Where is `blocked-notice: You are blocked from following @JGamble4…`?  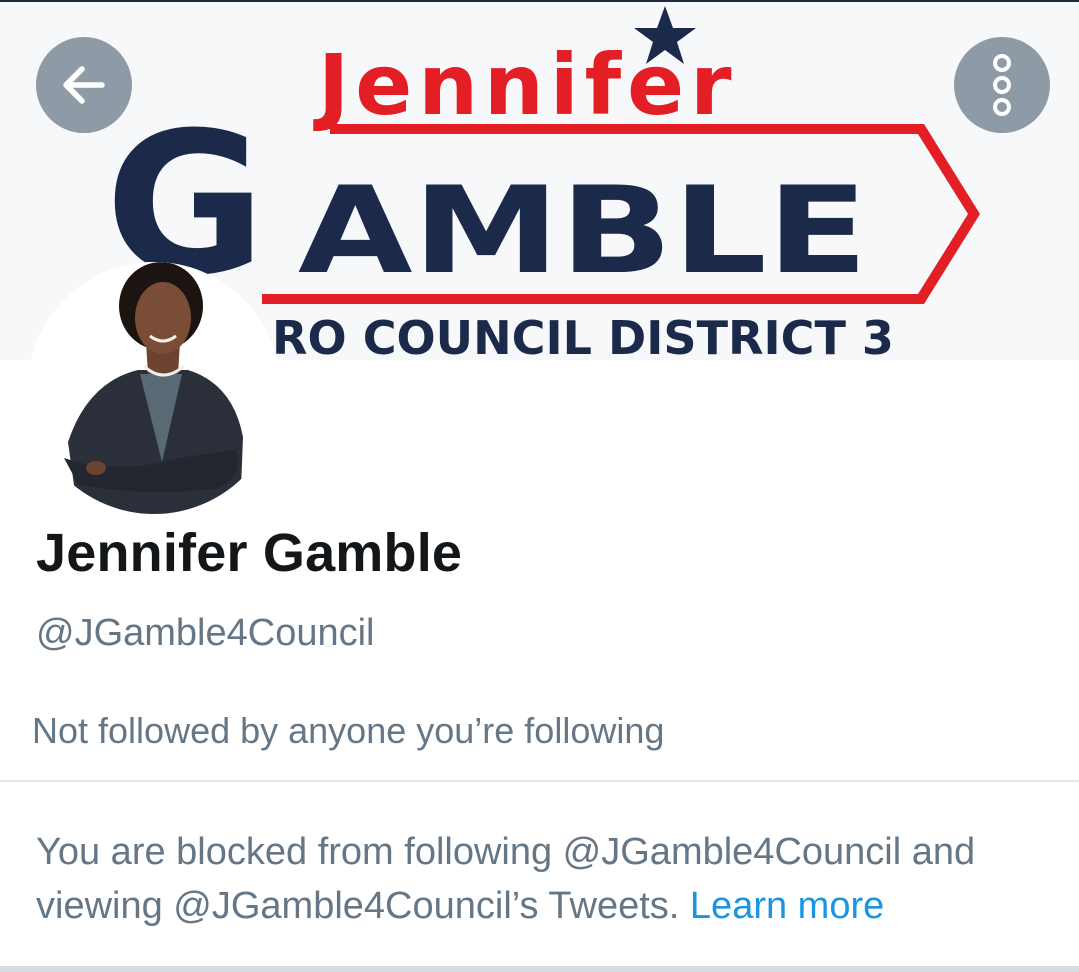 blocked-notice: You are blocked from following @JGamble4… is located at coordinates (551, 879).